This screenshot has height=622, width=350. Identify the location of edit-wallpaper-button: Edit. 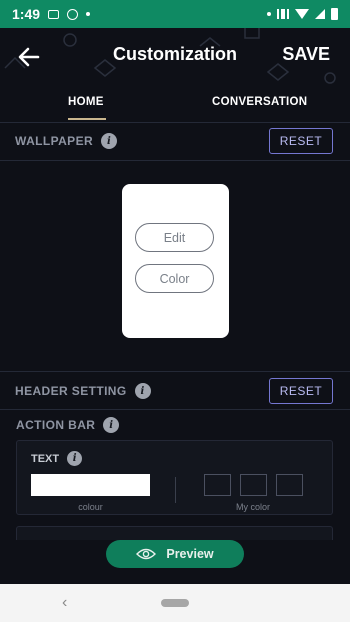
(174, 237).